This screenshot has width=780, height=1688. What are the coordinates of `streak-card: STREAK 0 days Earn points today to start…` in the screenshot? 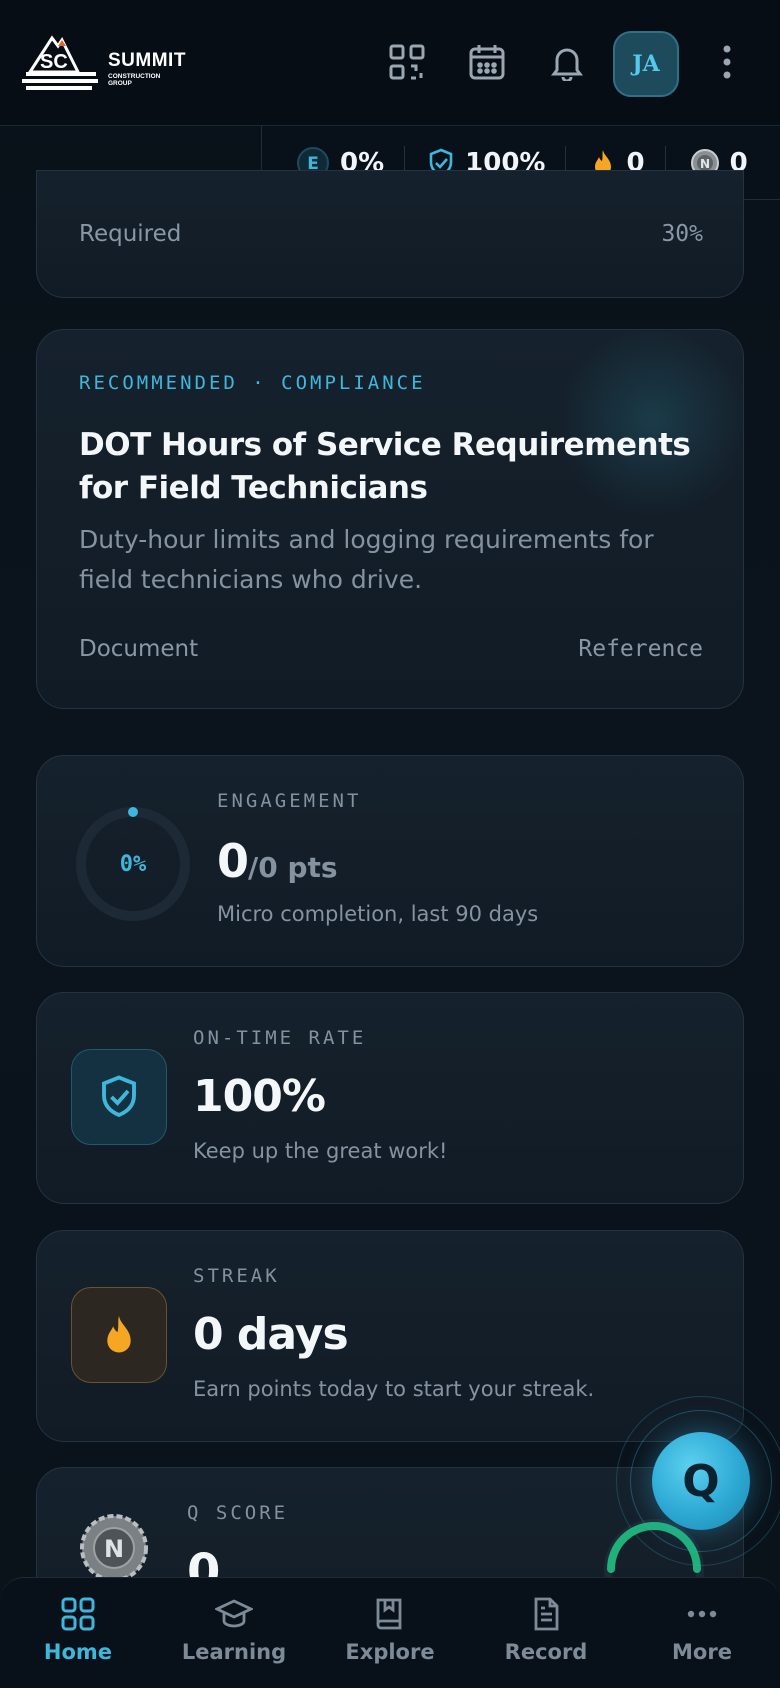 It's located at (390, 1336).